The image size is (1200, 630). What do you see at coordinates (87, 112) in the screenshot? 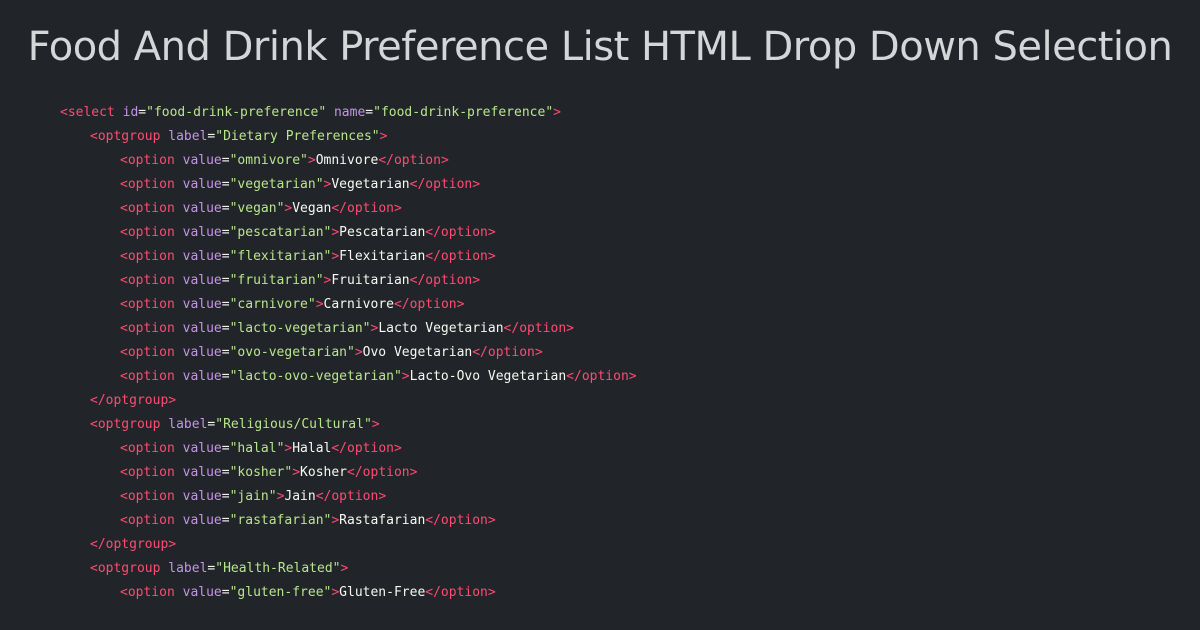
I see `code-tag: <select` at bounding box center [87, 112].